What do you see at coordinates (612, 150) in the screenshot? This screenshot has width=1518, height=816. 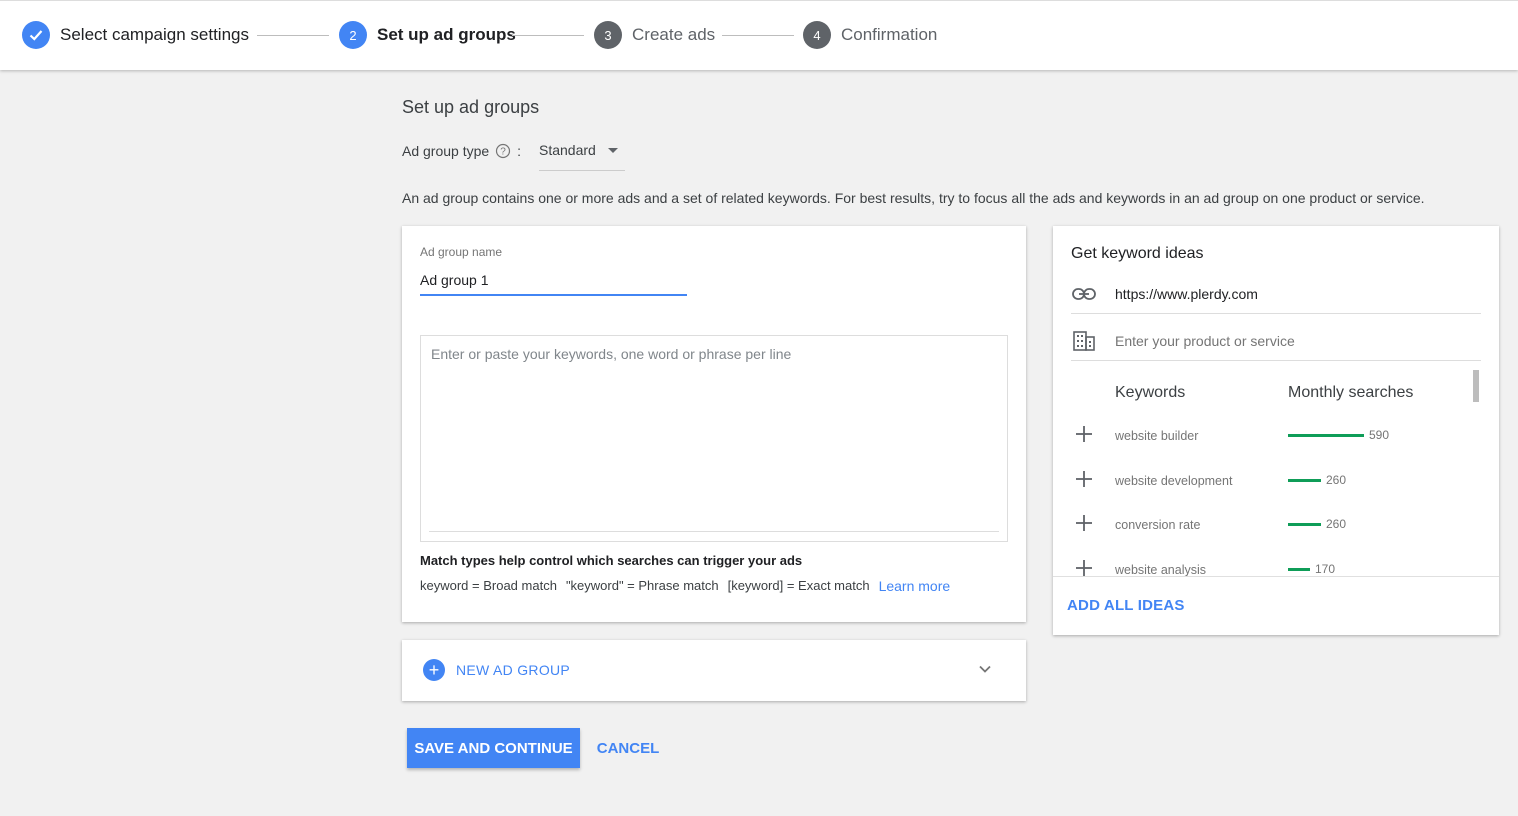 I see `dropdown-arrow-icon` at bounding box center [612, 150].